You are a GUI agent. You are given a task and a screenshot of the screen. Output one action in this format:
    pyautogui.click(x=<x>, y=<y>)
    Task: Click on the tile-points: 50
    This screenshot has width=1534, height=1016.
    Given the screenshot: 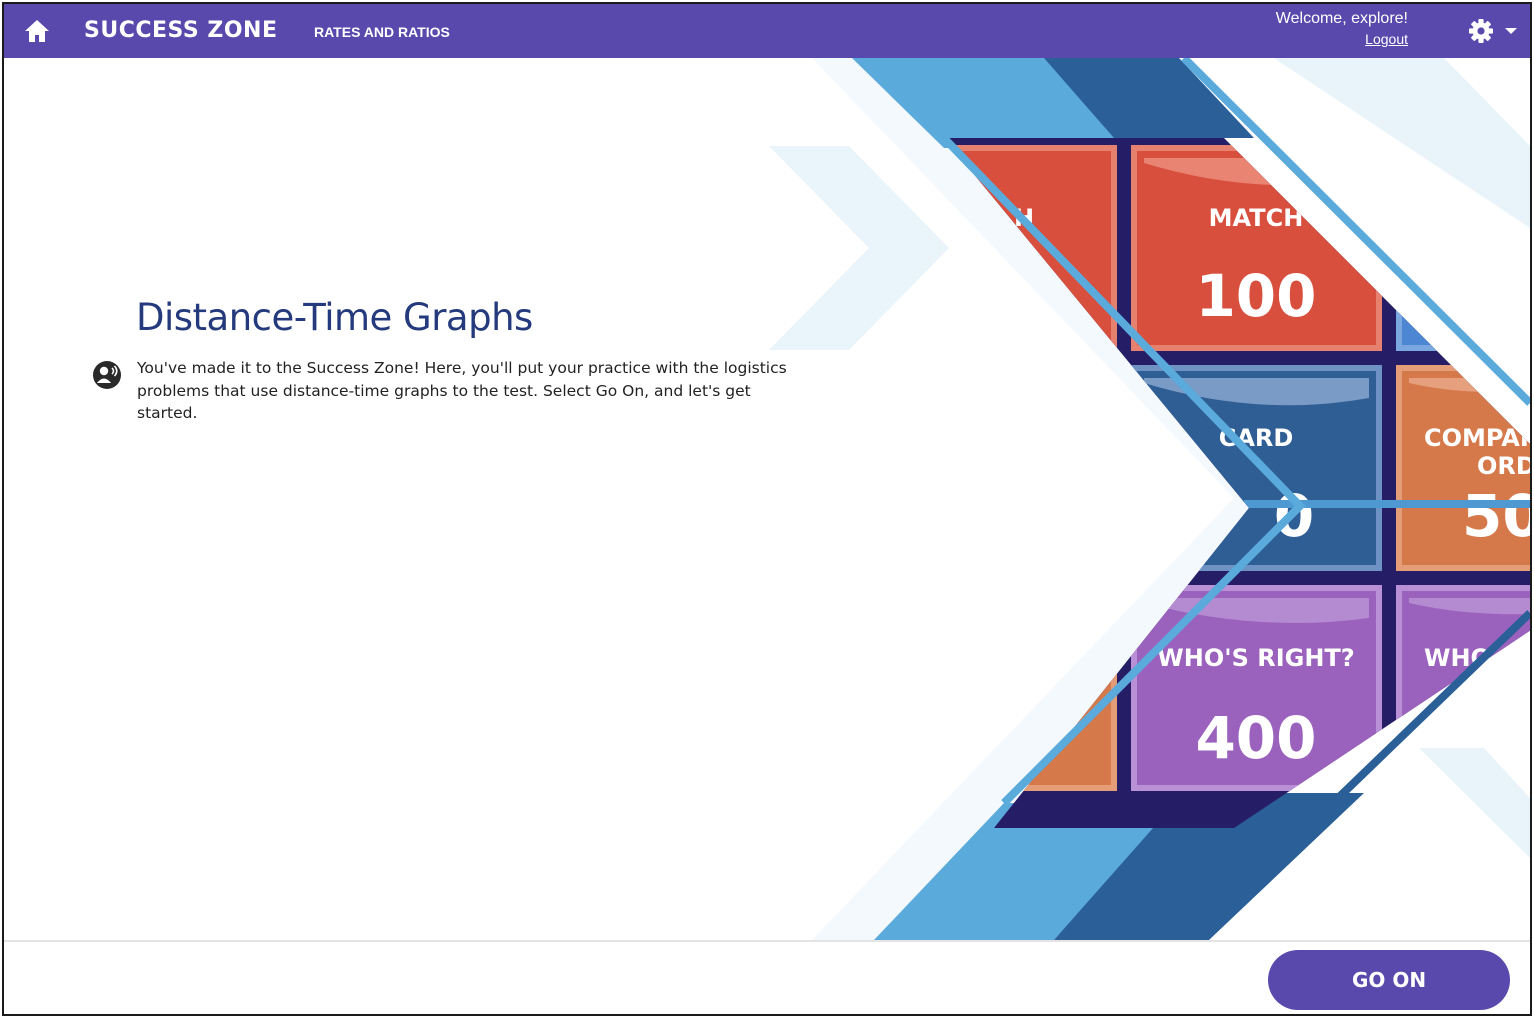 What is the action you would take?
    pyautogui.click(x=1496, y=516)
    